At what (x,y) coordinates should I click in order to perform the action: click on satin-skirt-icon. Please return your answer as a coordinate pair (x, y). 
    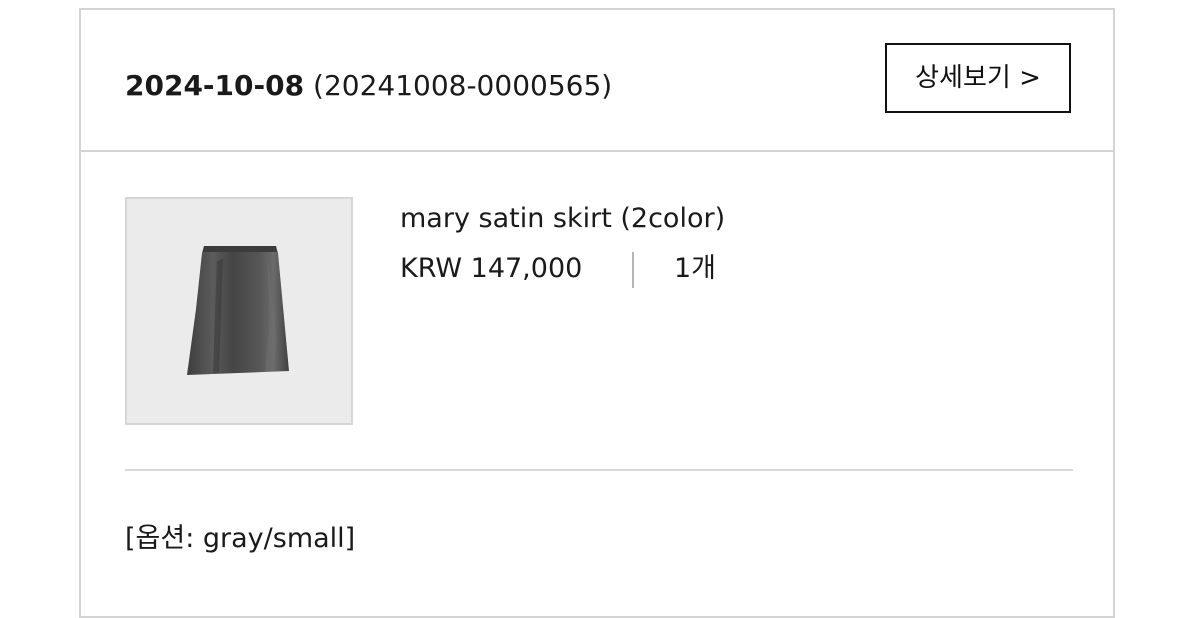
    Looking at the image, I should click on (238, 310).